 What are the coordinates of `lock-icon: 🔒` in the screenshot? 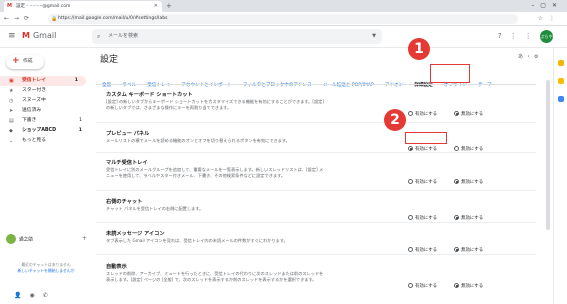 It's located at (54, 19).